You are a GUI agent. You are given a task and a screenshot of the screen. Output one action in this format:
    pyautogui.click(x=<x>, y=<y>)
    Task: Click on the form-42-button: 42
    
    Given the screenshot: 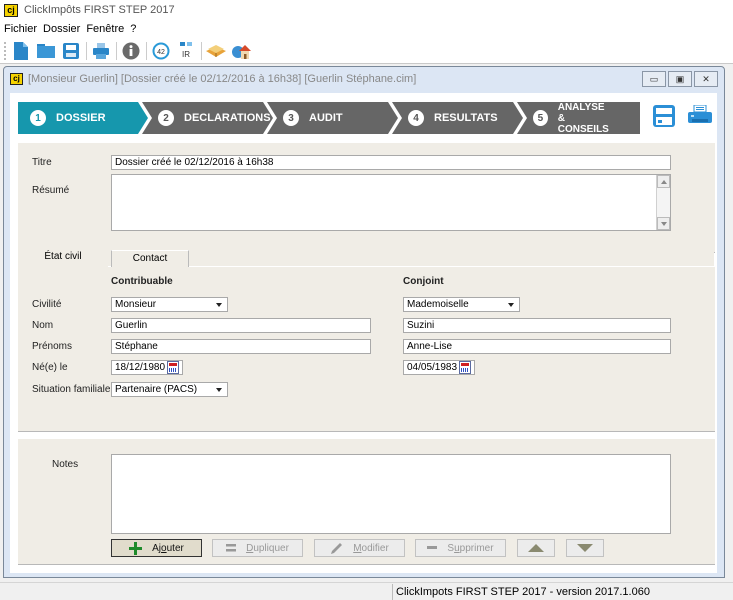 What is the action you would take?
    pyautogui.click(x=161, y=51)
    